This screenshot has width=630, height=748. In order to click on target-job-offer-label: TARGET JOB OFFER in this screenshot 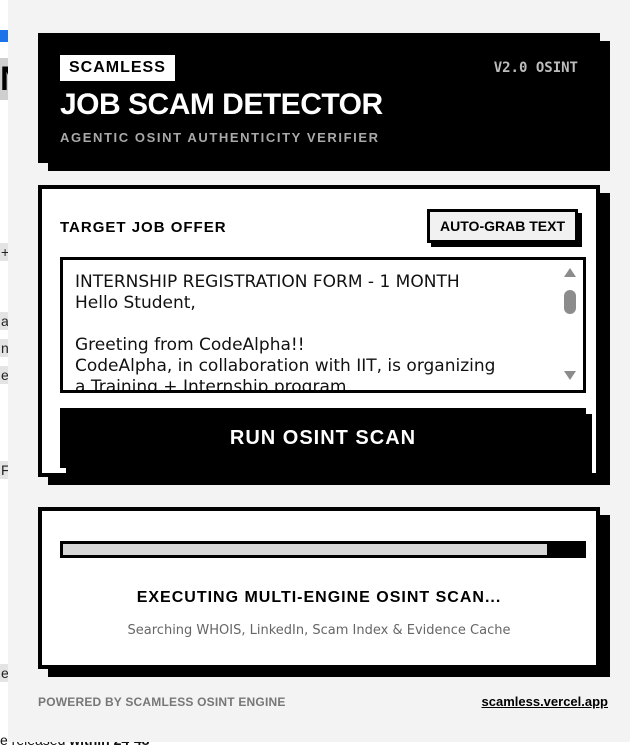, I will do `click(143, 227)`.